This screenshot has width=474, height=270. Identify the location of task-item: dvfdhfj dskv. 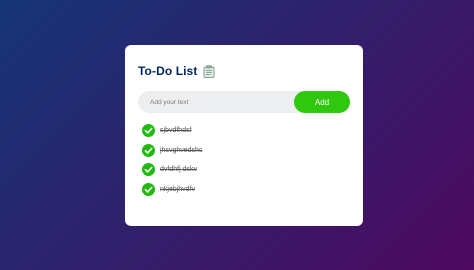
(246, 169).